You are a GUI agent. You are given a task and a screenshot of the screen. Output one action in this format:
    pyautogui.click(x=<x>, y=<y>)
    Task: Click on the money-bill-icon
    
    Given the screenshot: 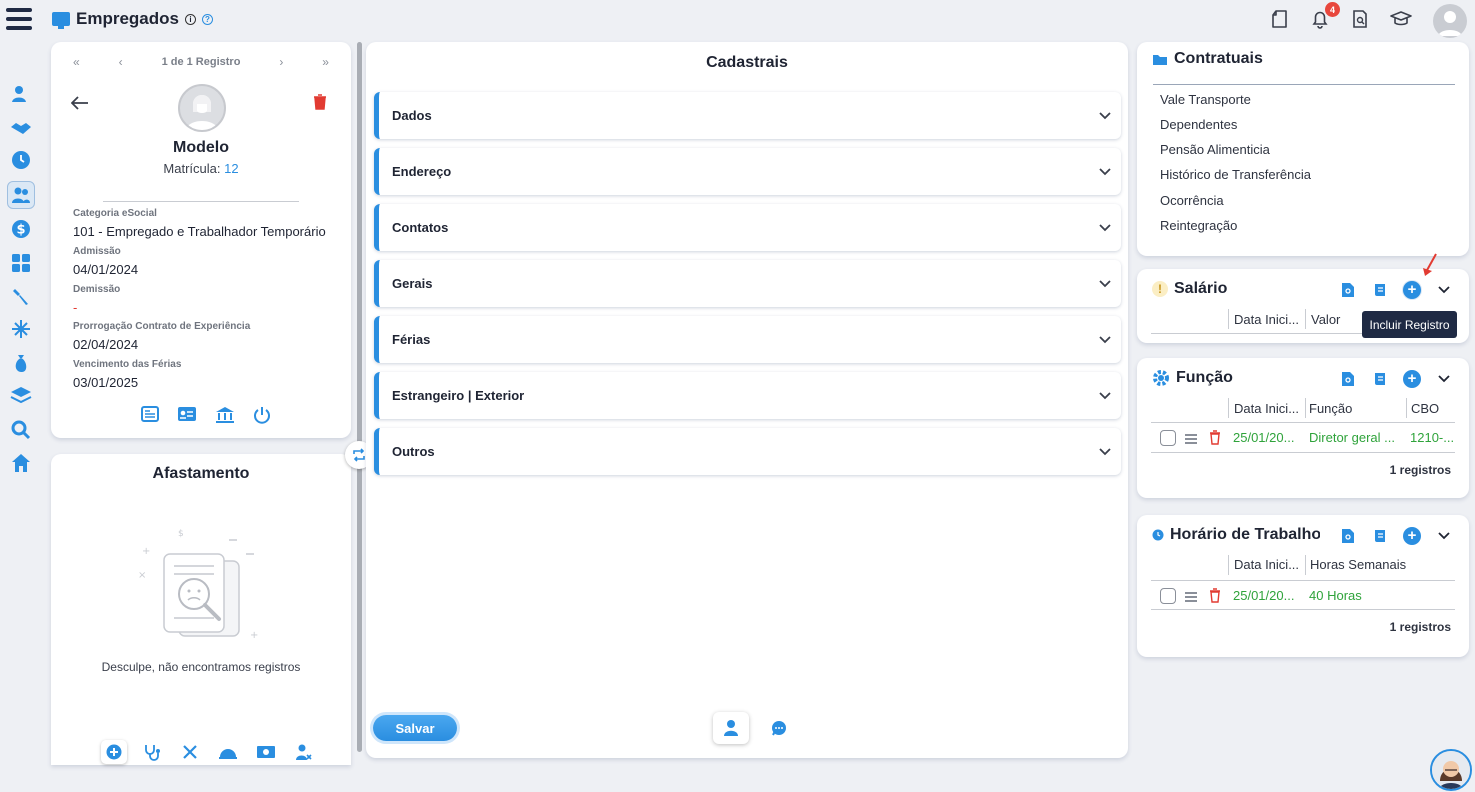 What is the action you would take?
    pyautogui.click(x=266, y=752)
    